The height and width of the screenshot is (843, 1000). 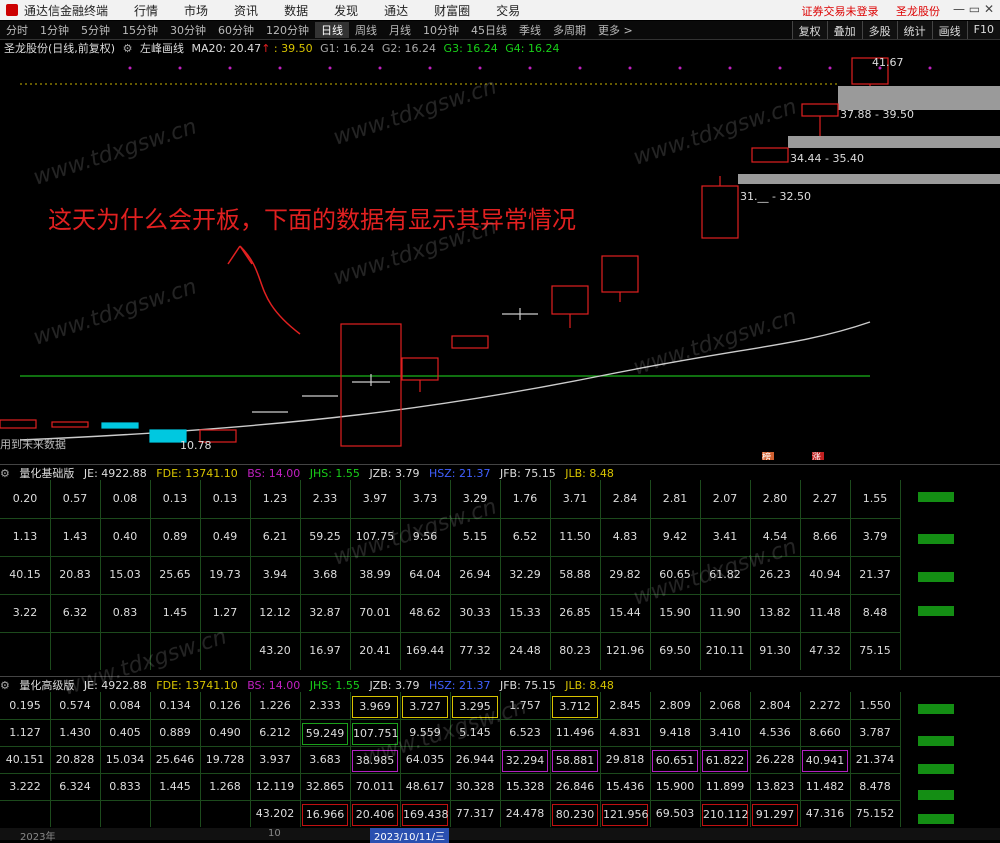 What do you see at coordinates (675, 612) in the screenshot?
I see `table-cell: 15.90` at bounding box center [675, 612].